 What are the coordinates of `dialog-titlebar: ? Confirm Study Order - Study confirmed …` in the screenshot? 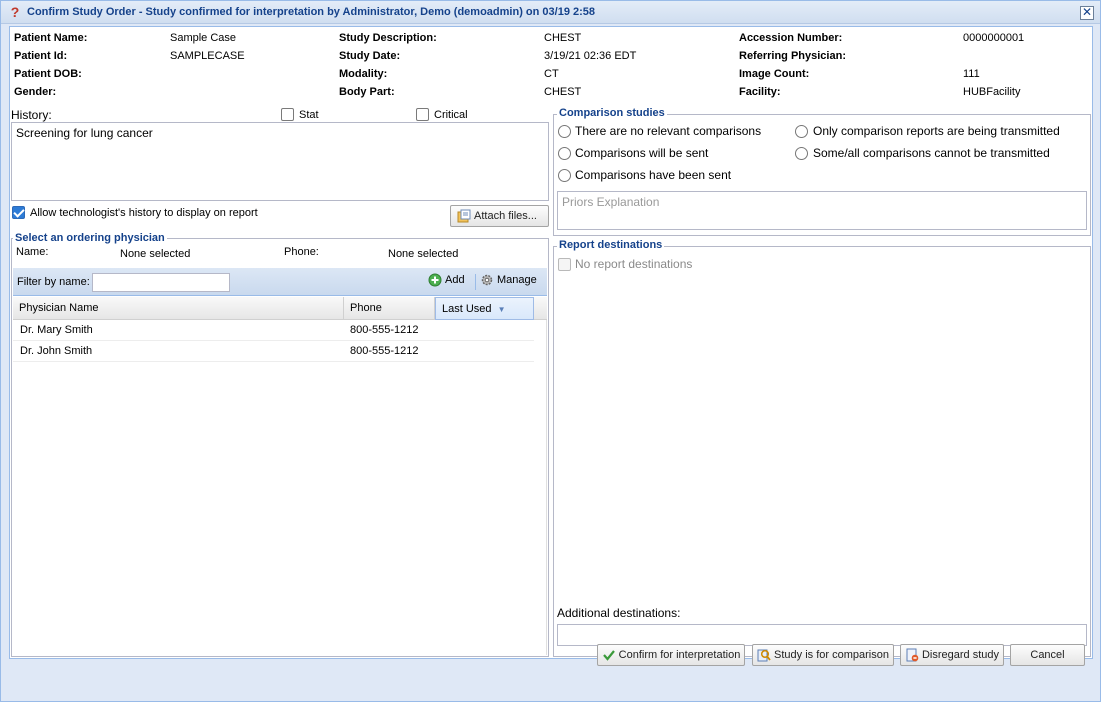 It's located at (550, 12).